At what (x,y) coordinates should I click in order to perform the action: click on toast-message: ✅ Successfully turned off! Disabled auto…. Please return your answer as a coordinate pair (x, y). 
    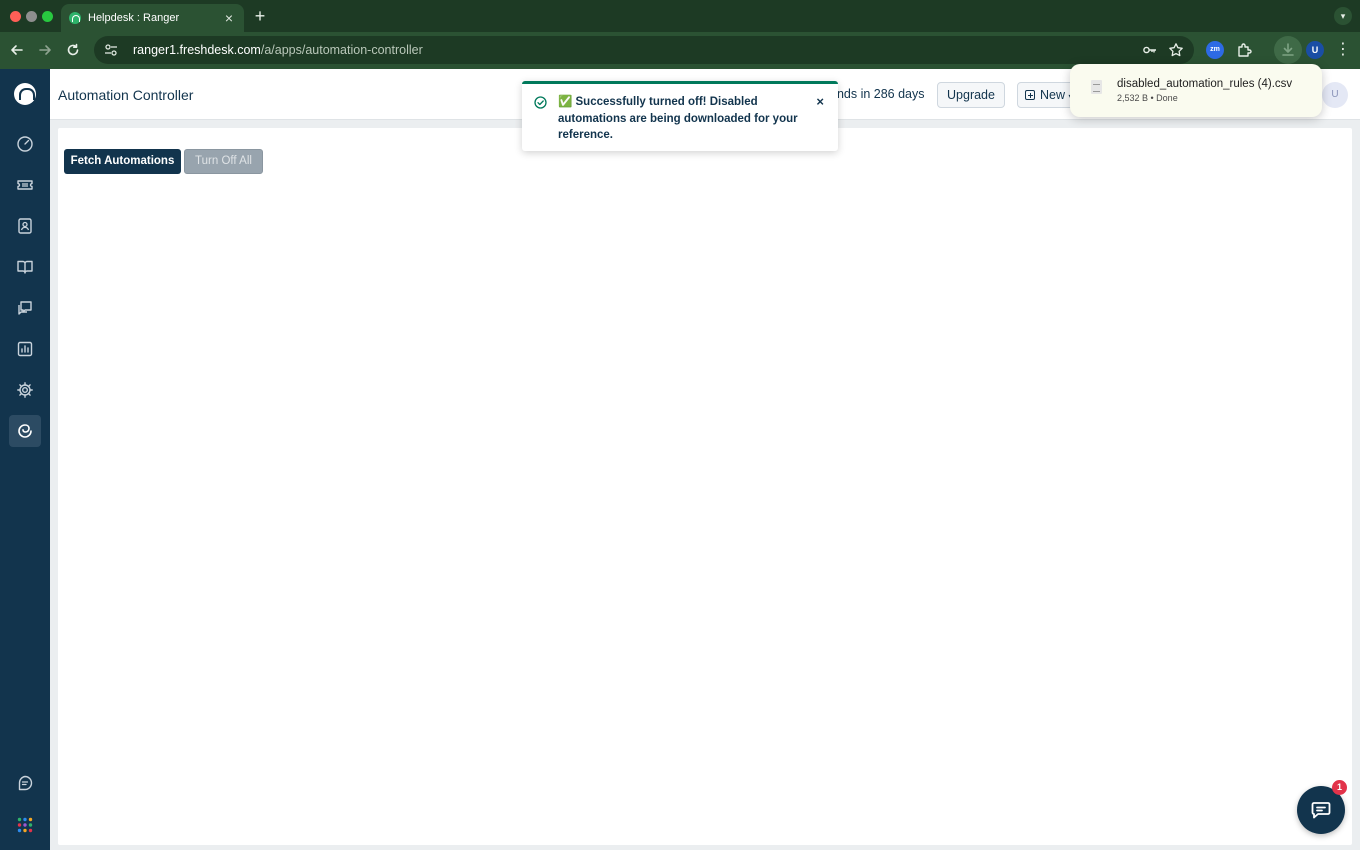
    Looking at the image, I should click on (678, 118).